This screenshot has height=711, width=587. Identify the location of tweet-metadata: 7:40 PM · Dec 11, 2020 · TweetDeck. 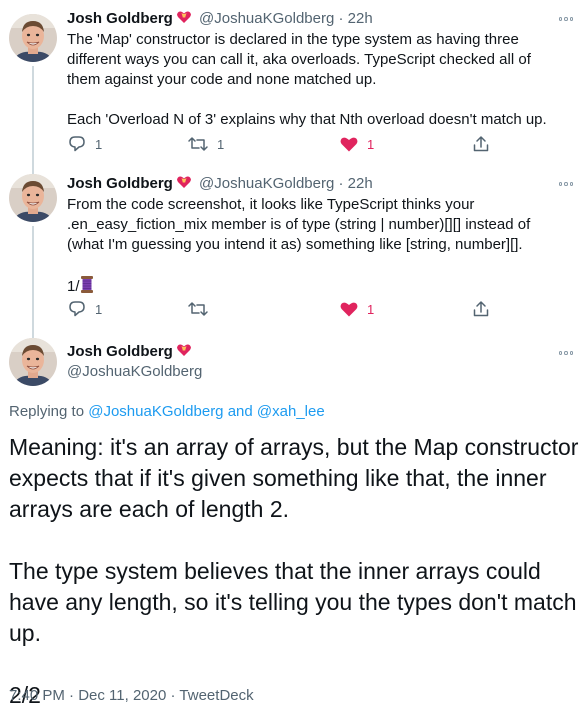
(131, 696).